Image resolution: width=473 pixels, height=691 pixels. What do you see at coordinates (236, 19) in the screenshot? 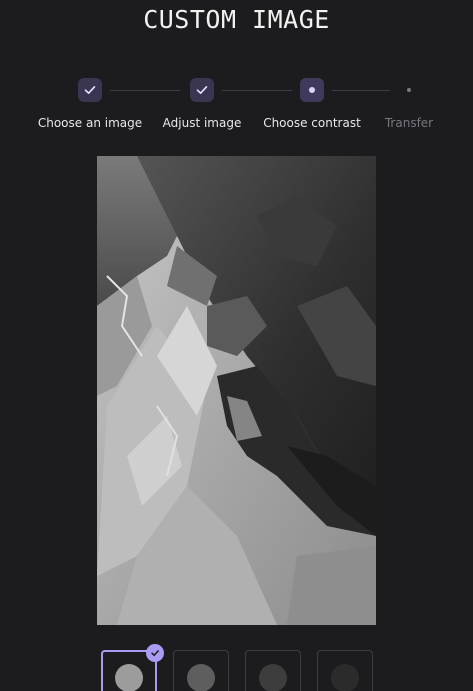
I see `page-title: CUSTOM IMAGE` at bounding box center [236, 19].